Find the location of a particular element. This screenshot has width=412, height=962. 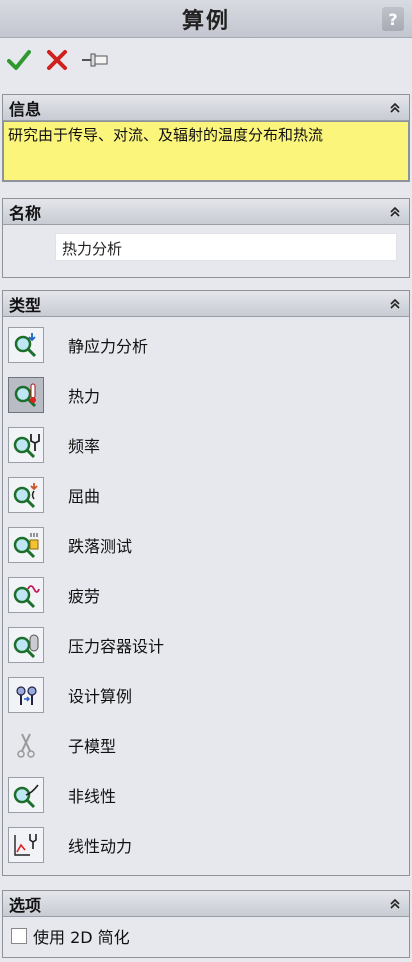

options-body: 使用 2D 简化 is located at coordinates (206, 936).